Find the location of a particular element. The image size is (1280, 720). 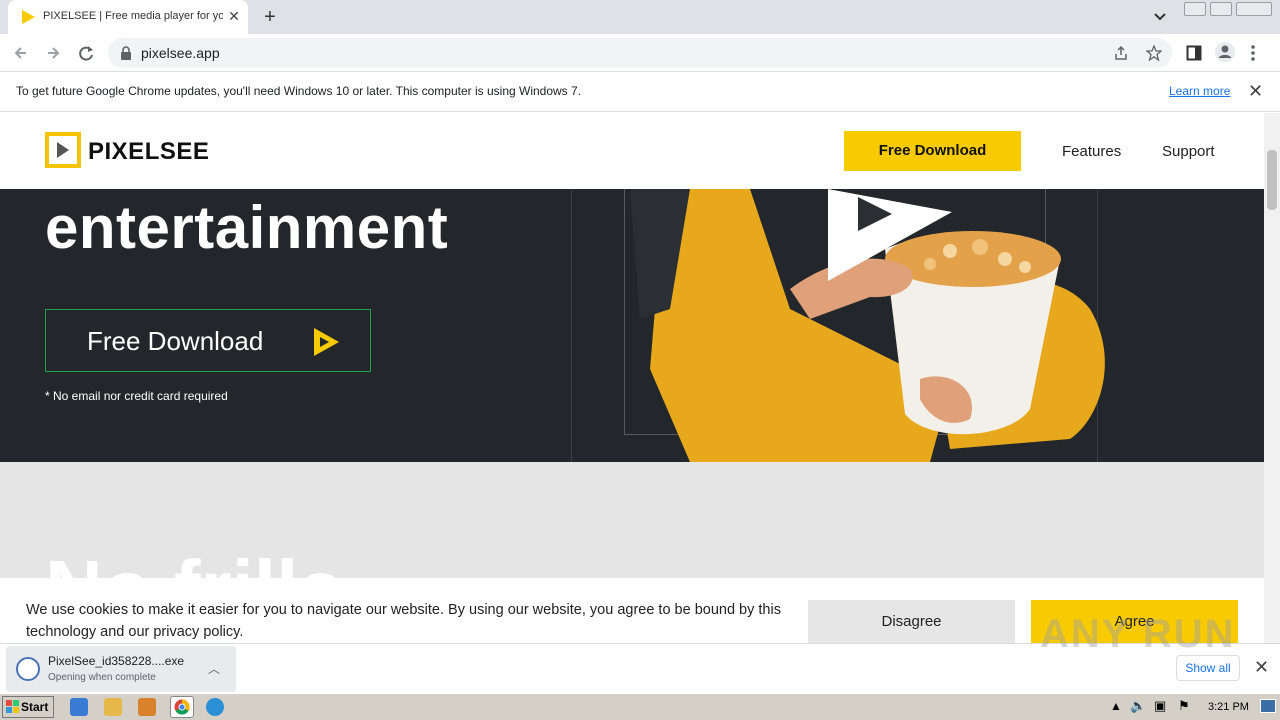

download-filename: PixelSee_id358228....exe is located at coordinates (116, 661).